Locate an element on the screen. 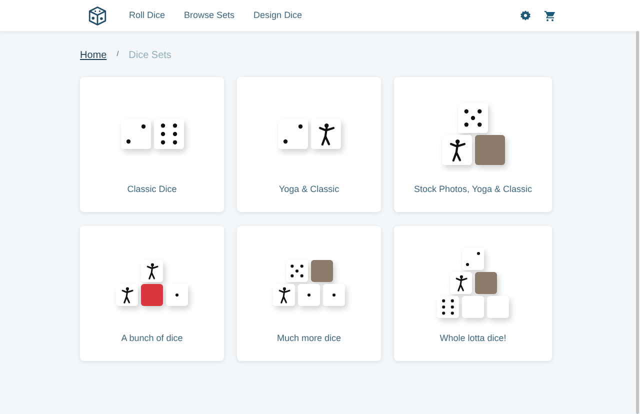 The width and height of the screenshot is (640, 414). card-title: A bunch of dice is located at coordinates (152, 338).